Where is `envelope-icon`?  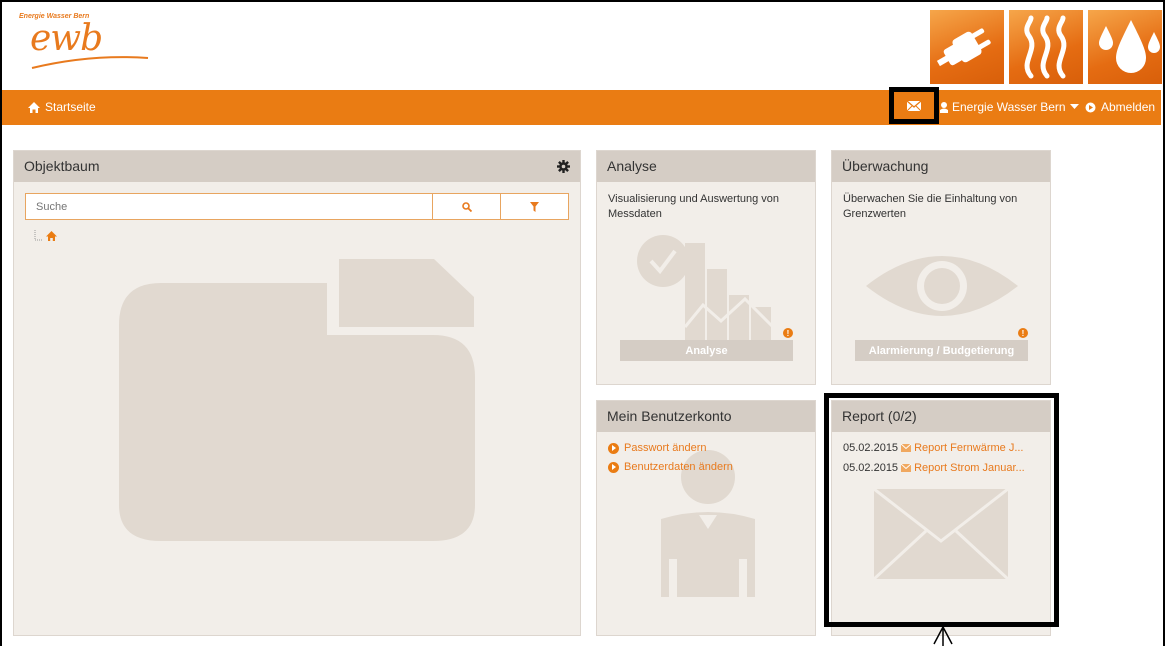 envelope-icon is located at coordinates (914, 105).